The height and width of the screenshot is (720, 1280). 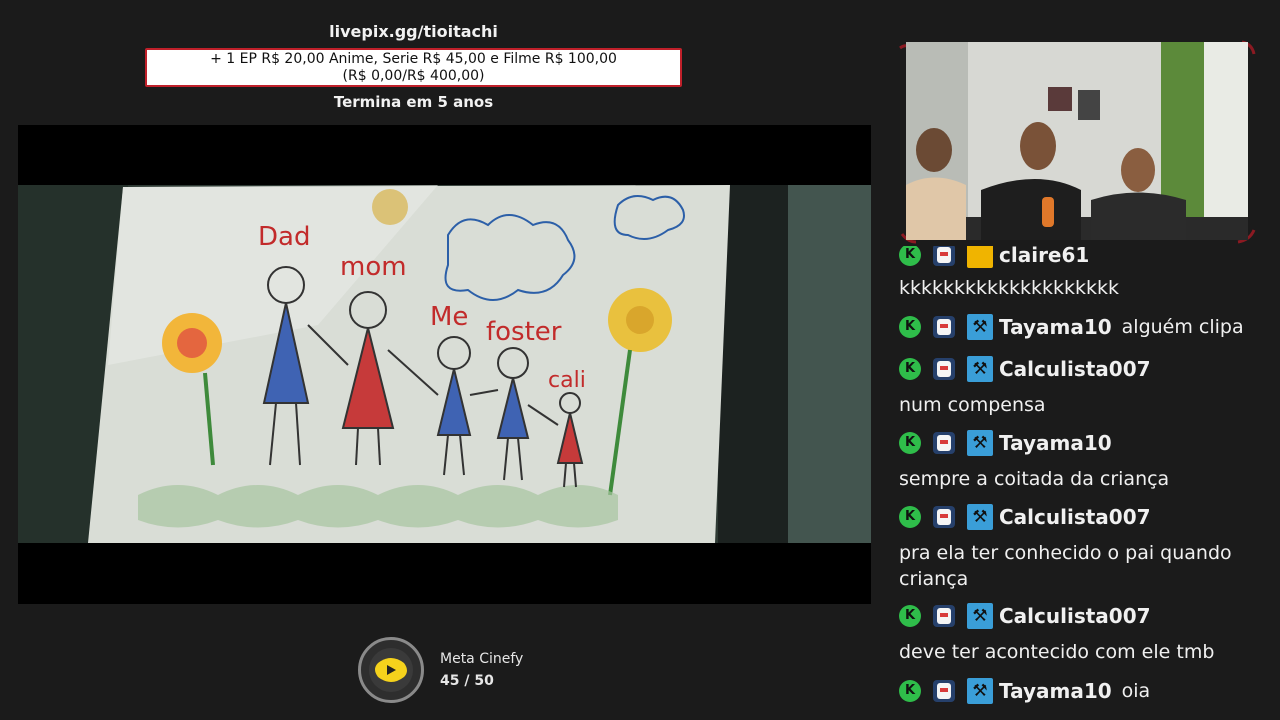 What do you see at coordinates (284, 237) in the screenshot?
I see `drawing-label-dad: Dad` at bounding box center [284, 237].